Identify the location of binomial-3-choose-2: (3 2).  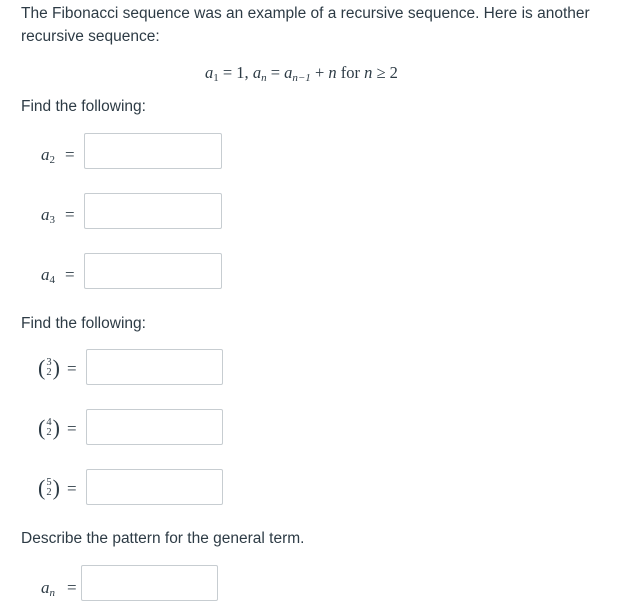
(49, 367).